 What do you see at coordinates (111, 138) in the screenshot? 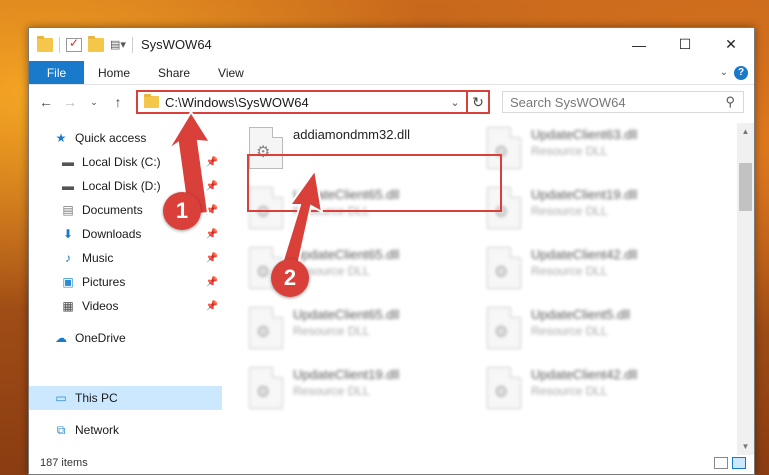
I see `sidebar-item-label: Quick access` at bounding box center [111, 138].